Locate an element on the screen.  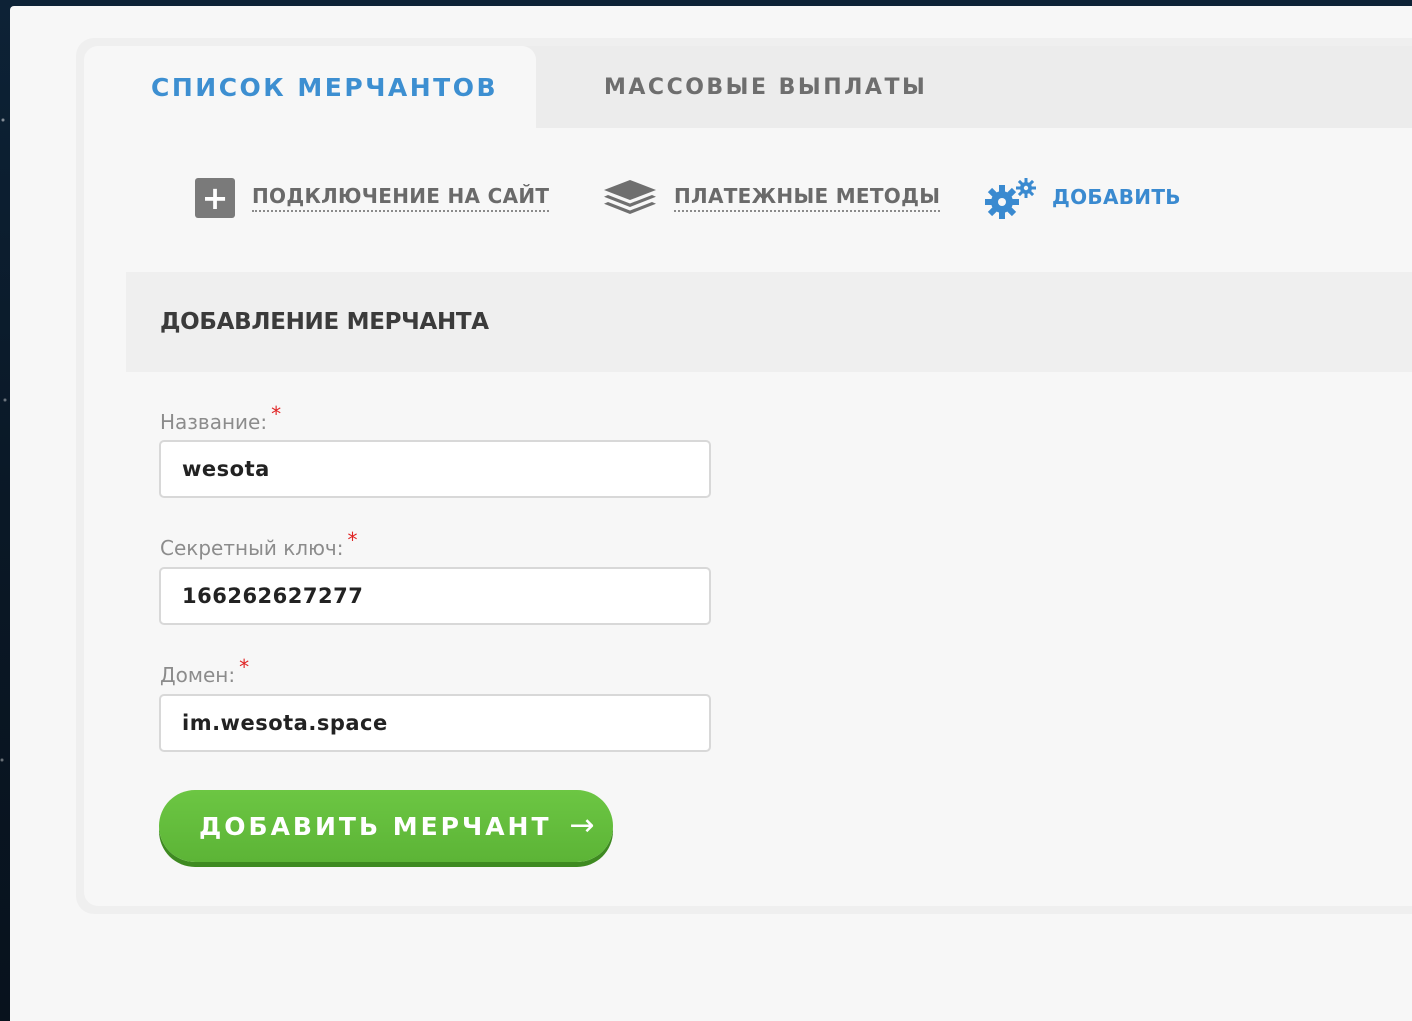
add-merchant-button: ДОБАВИТЬ МЕРЧАНТ → is located at coordinates (386, 826).